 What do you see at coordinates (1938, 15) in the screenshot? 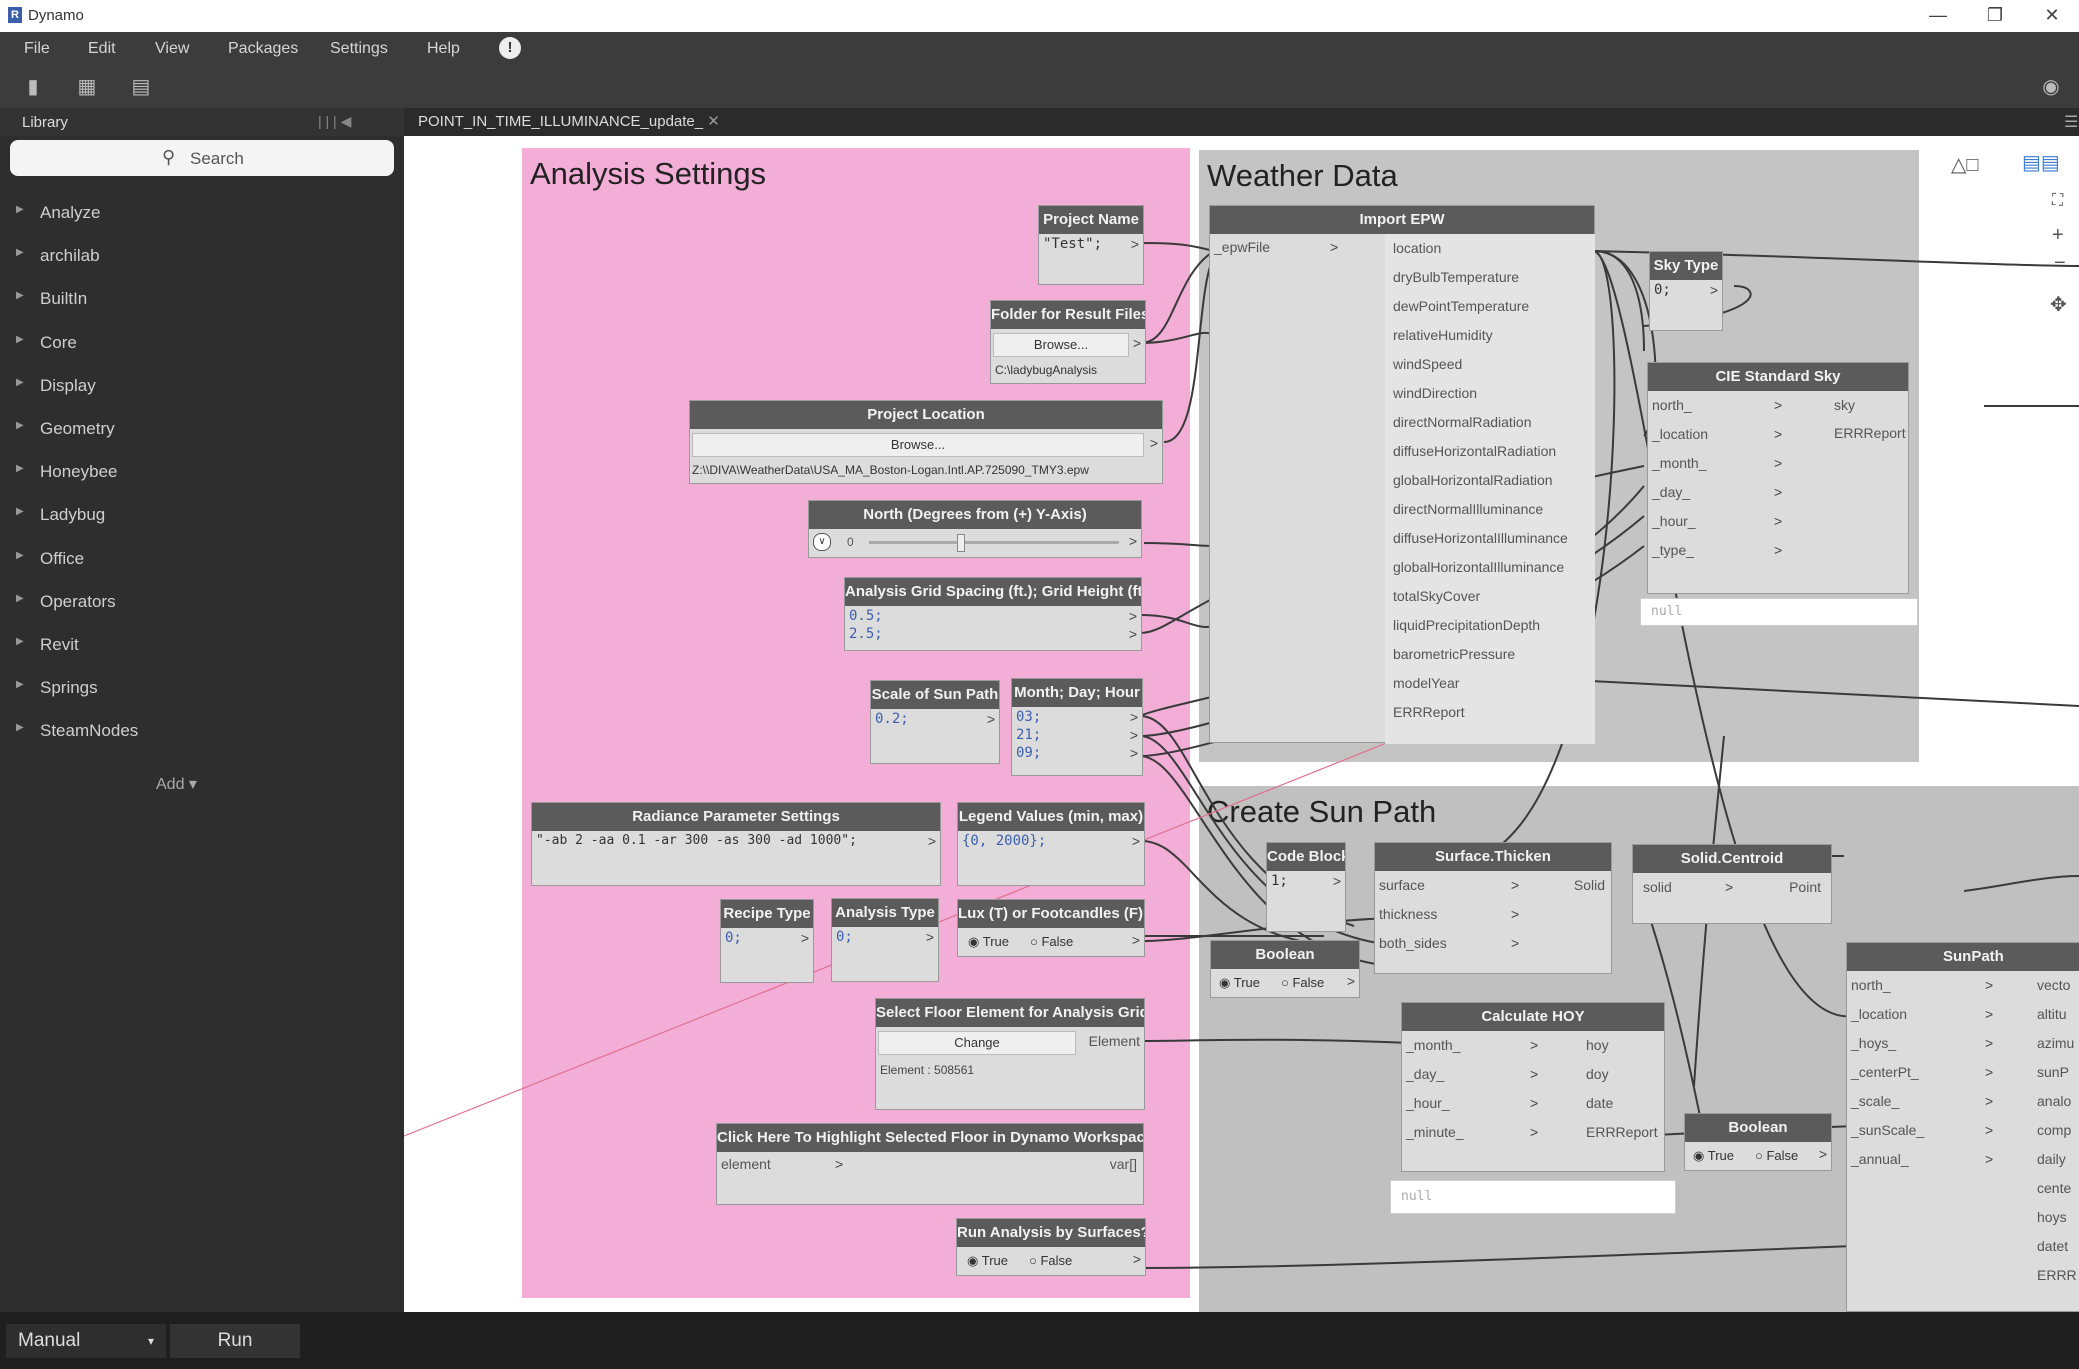
I see `minimize-icon: —` at bounding box center [1938, 15].